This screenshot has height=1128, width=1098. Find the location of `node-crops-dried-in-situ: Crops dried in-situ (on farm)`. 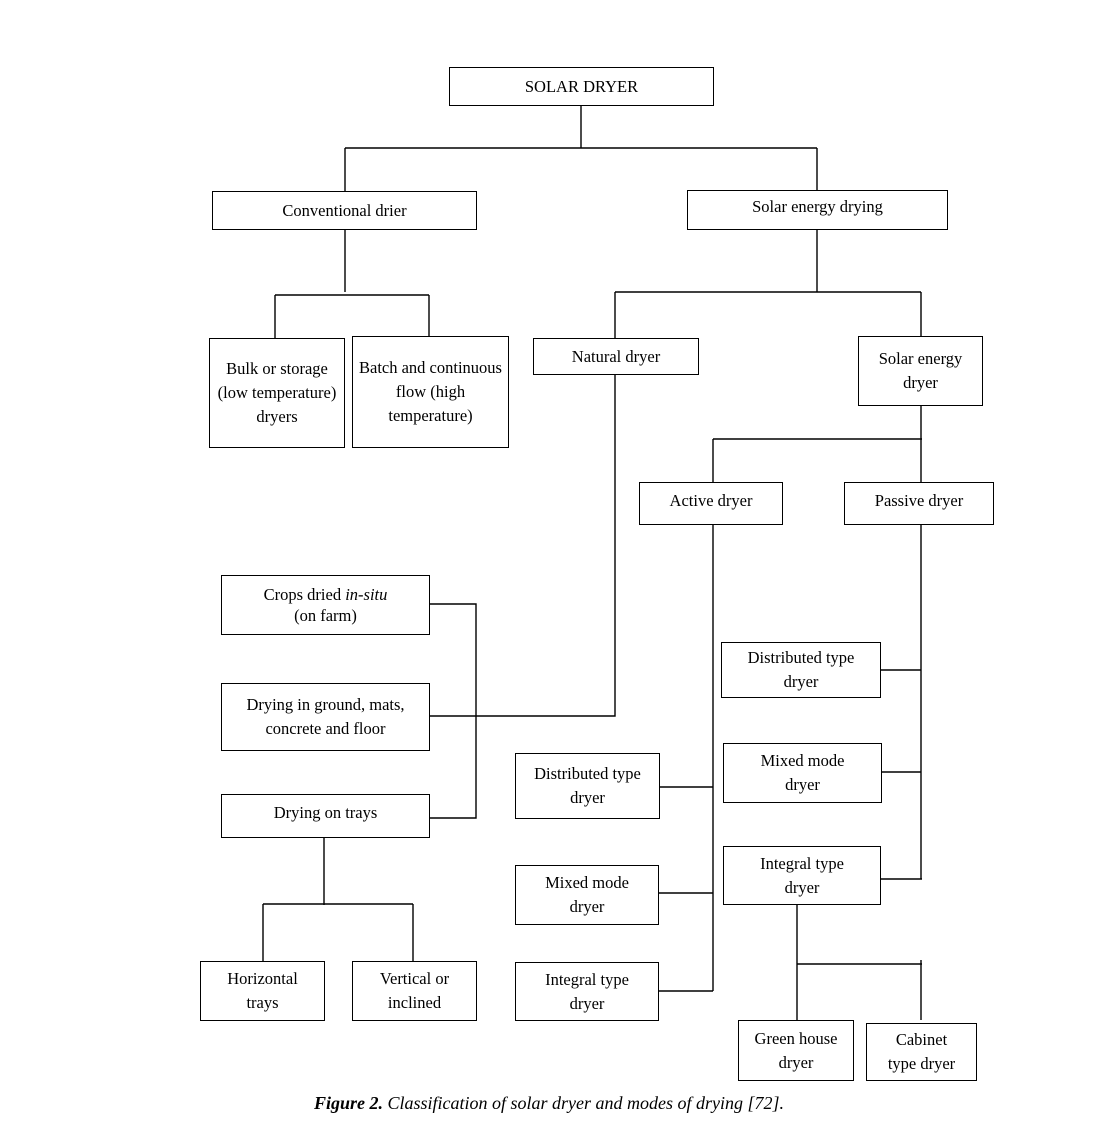

node-crops-dried-in-situ: Crops dried in-situ (on farm) is located at coordinates (325, 605).